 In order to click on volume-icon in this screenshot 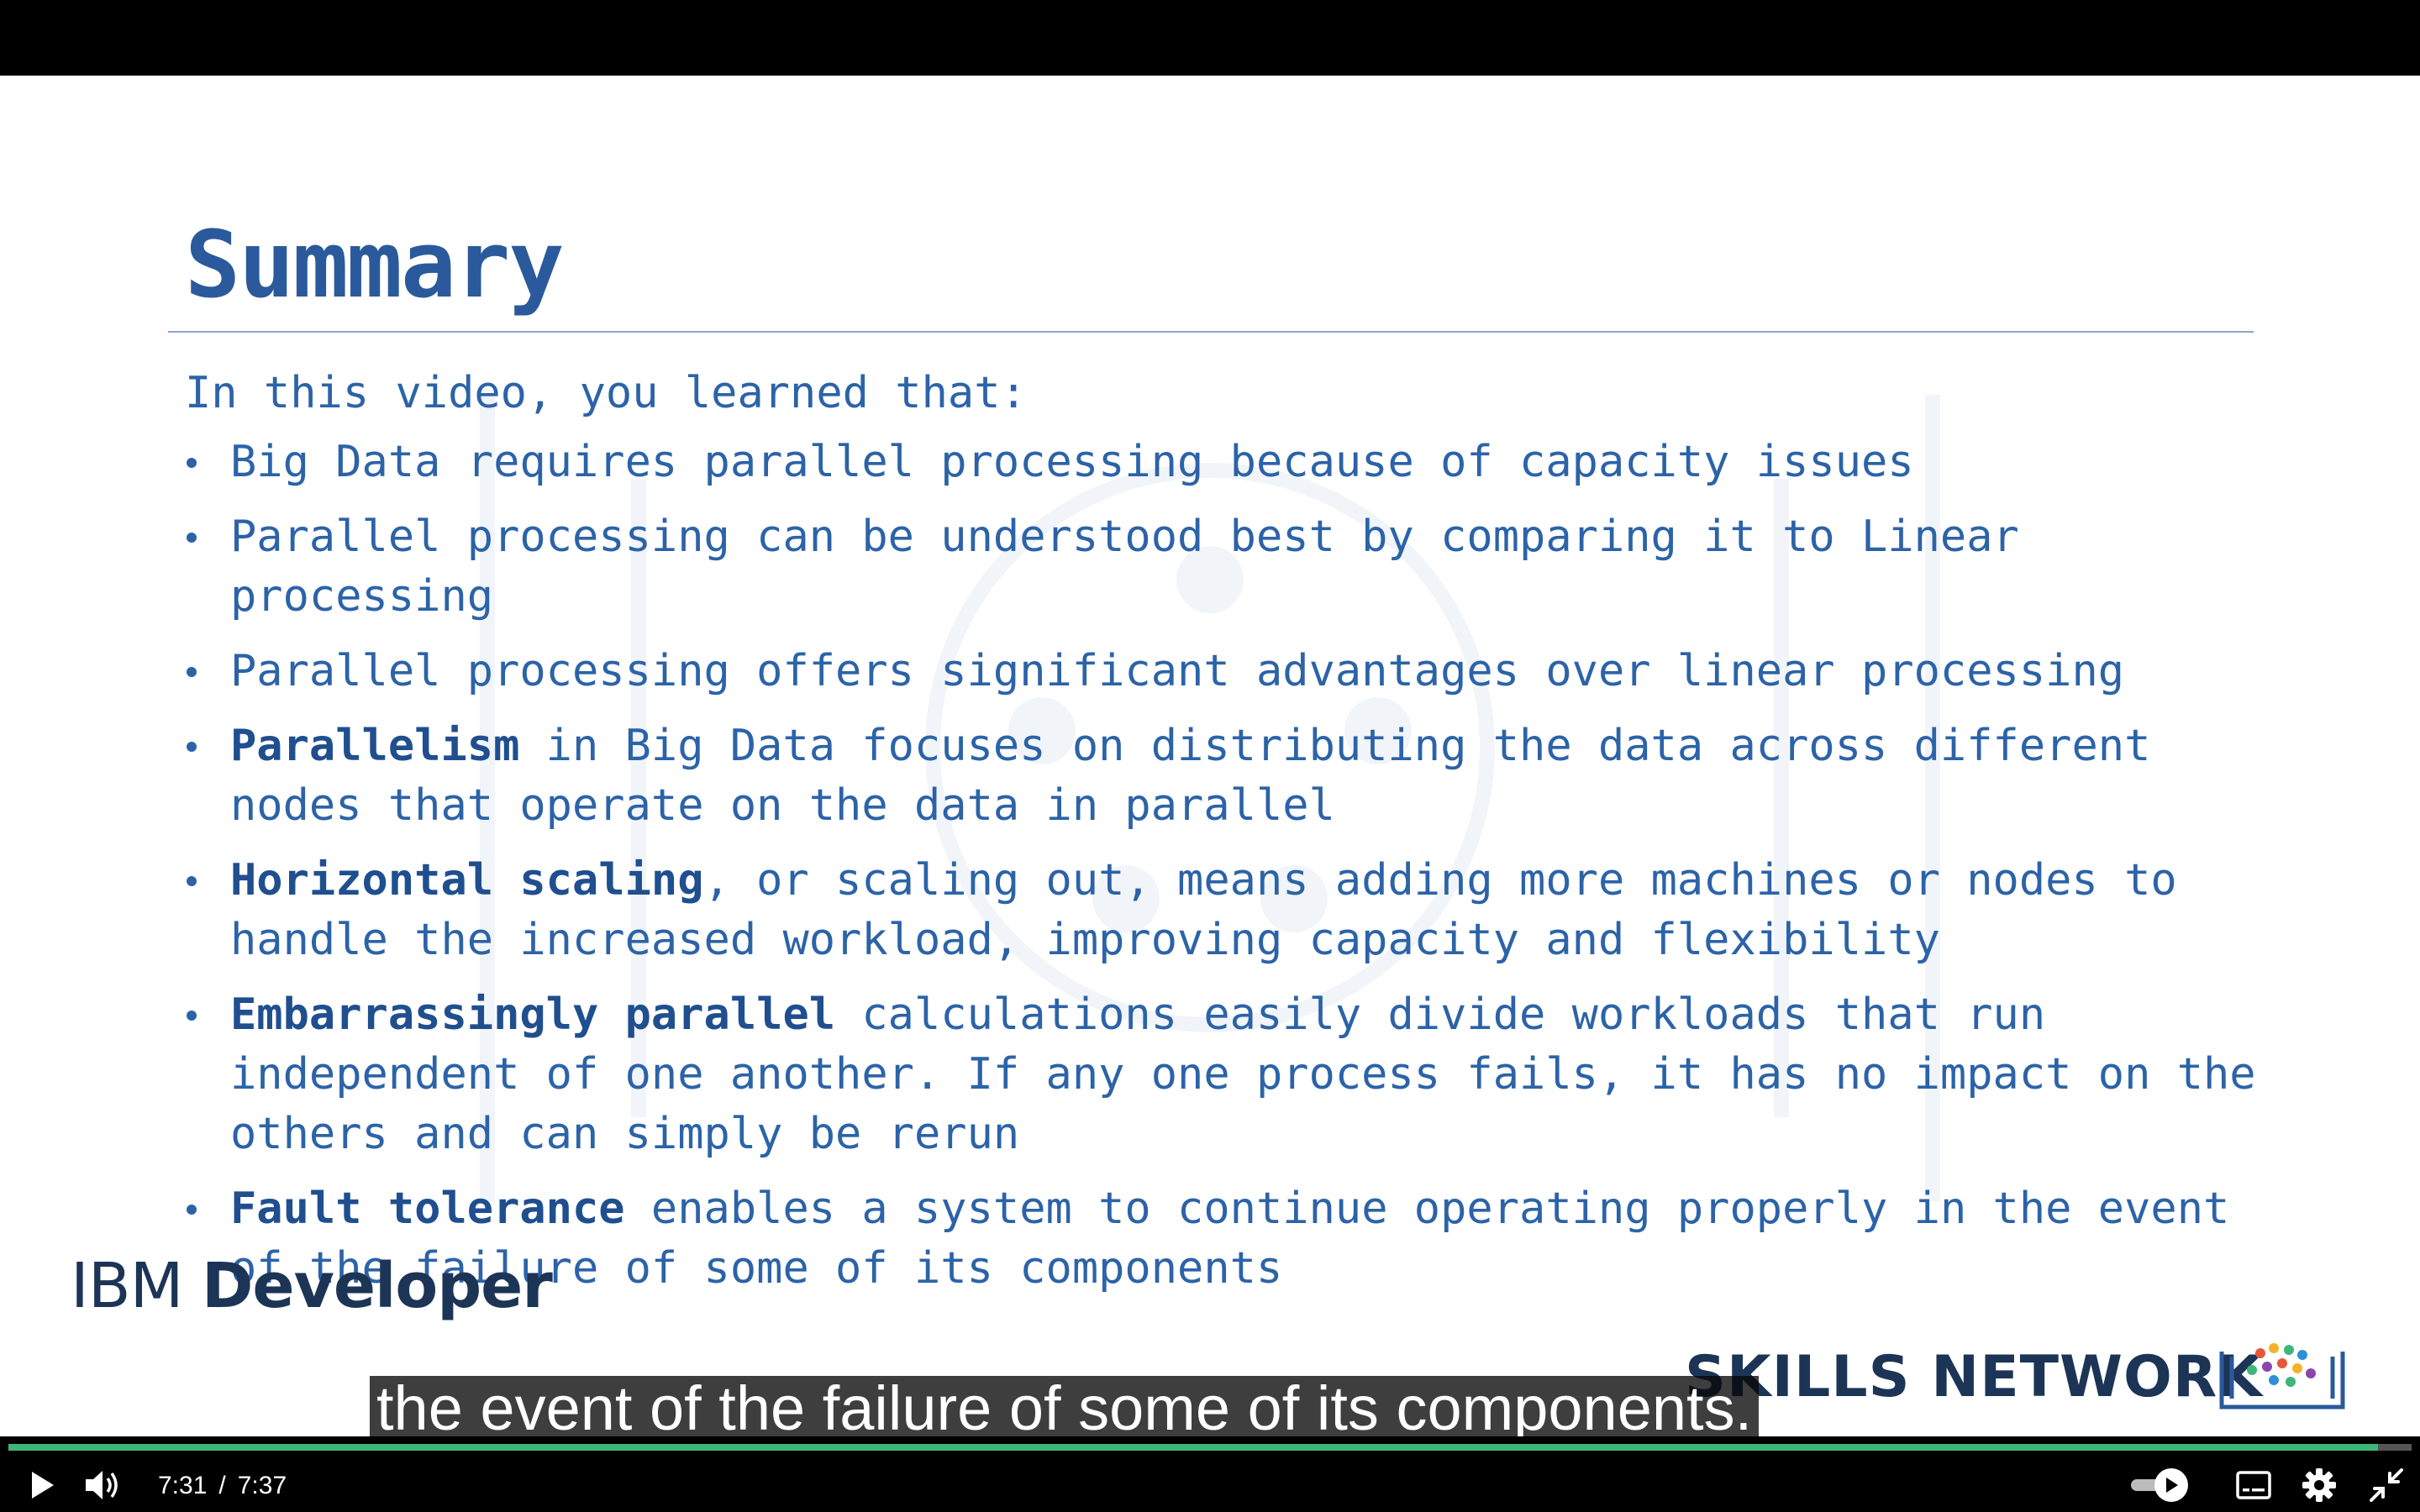, I will do `click(101, 1485)`.